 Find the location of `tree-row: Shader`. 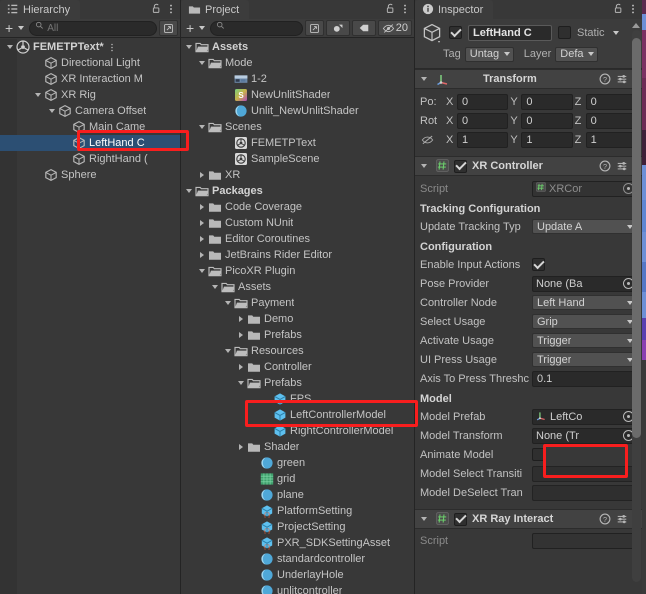

tree-row: Shader is located at coordinates (297, 447).